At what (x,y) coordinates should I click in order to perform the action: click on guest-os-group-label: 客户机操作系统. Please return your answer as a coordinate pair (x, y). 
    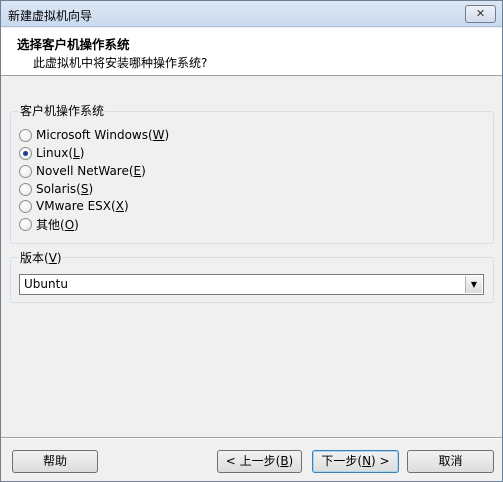
    Looking at the image, I should click on (62, 110).